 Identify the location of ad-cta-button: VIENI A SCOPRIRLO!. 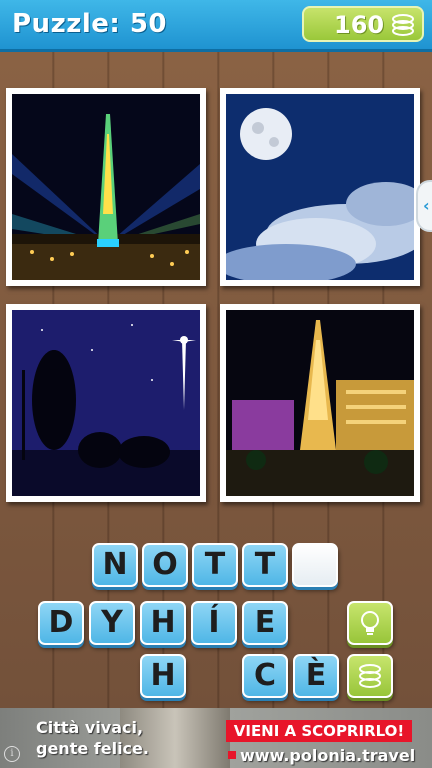
(319, 731).